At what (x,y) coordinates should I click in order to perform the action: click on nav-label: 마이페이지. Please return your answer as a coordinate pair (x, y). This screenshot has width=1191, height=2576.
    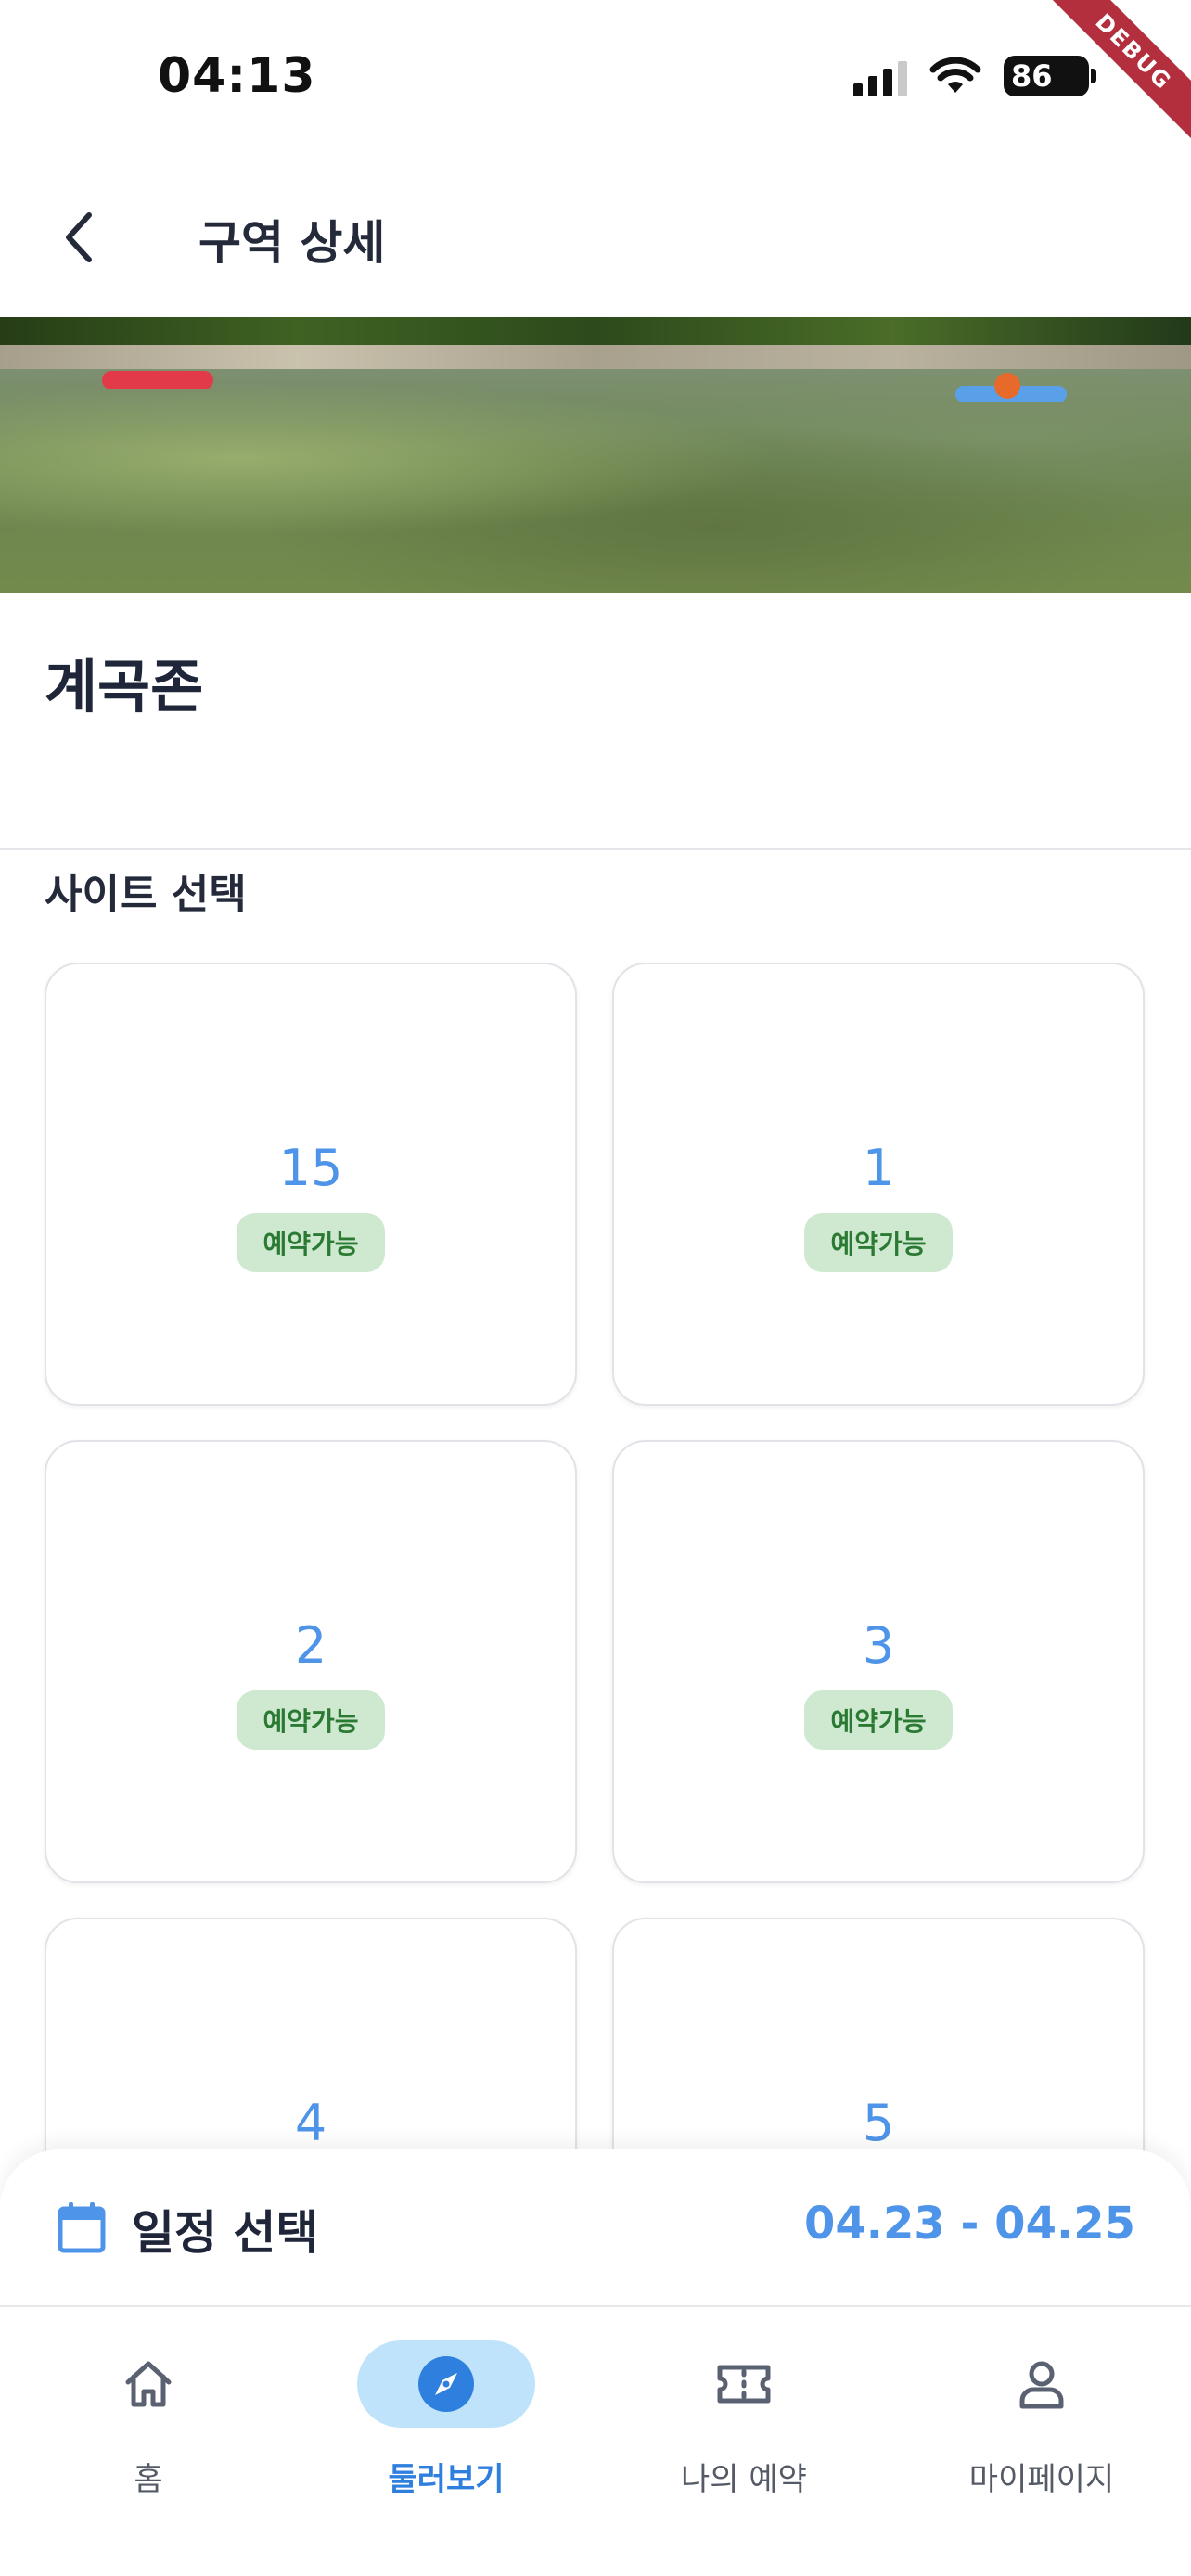
    Looking at the image, I should click on (1041, 2479).